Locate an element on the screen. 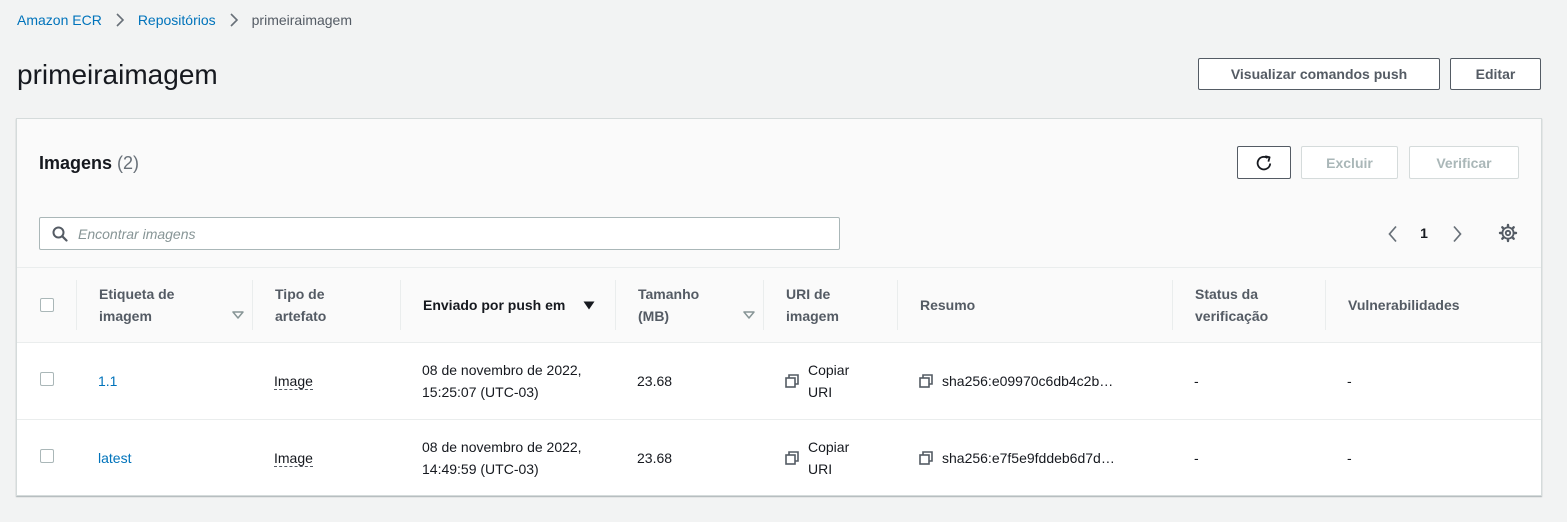 The image size is (1567, 522). edit-button: Editar is located at coordinates (1495, 74).